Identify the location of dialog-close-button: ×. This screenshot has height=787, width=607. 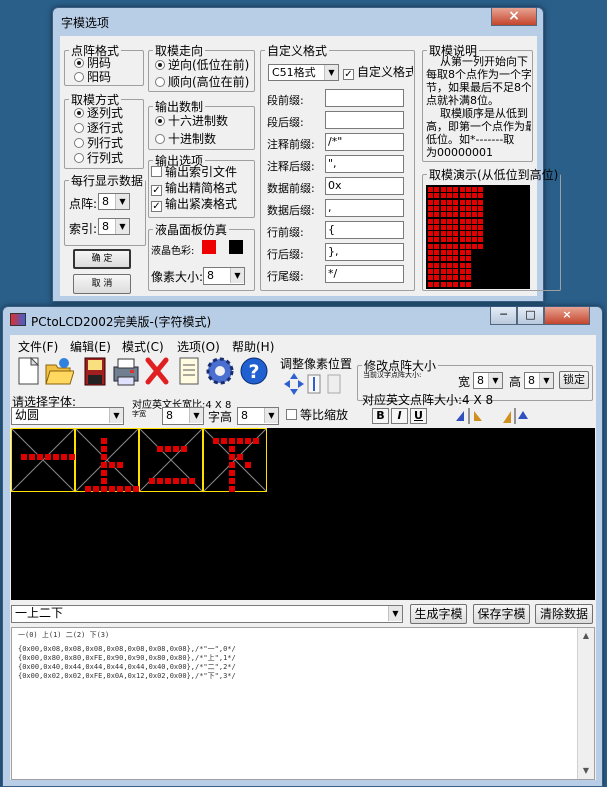
(514, 17).